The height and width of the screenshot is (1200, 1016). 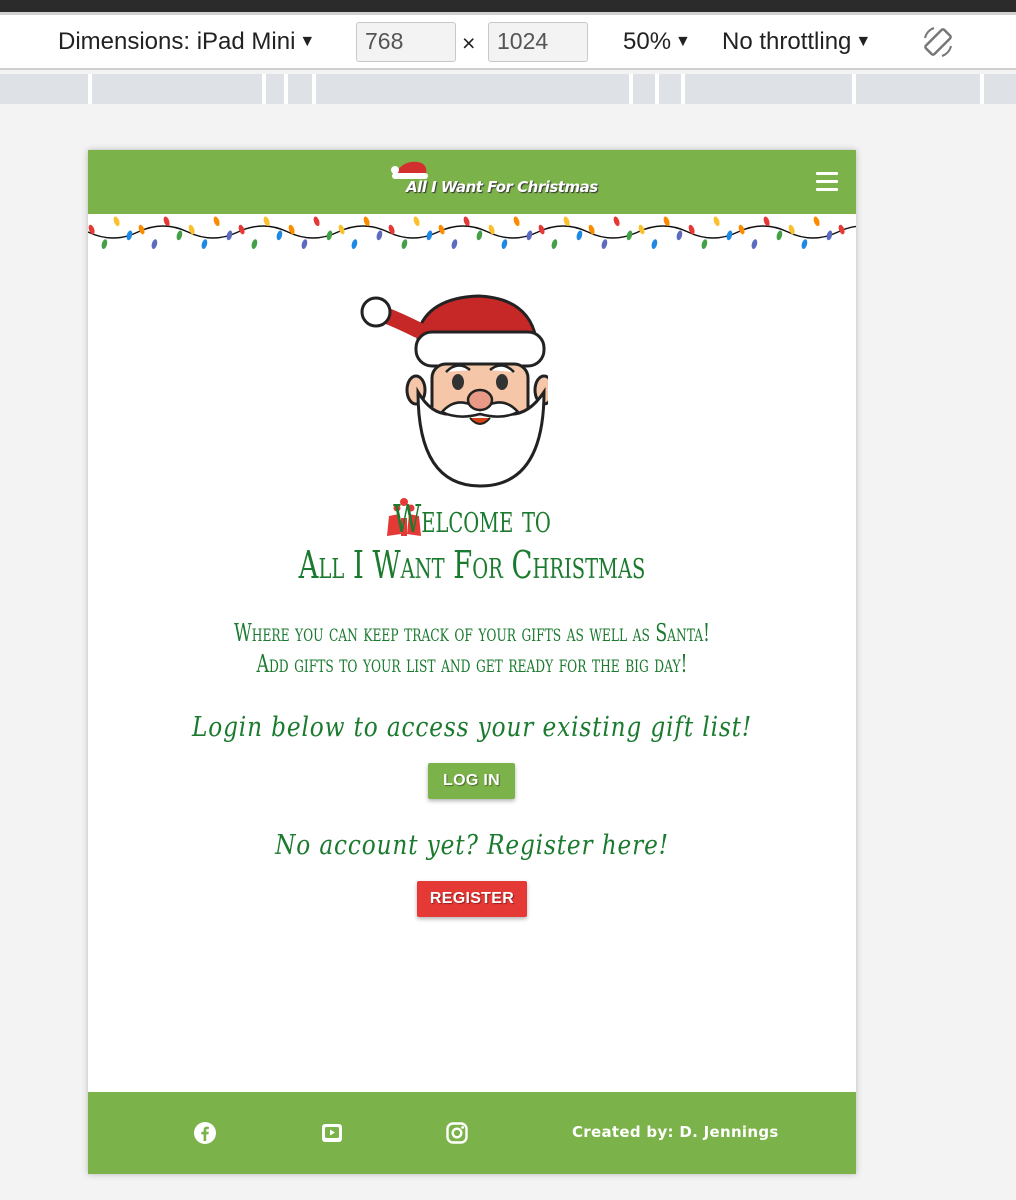 I want to click on window-top-divider, so click(x=508, y=13).